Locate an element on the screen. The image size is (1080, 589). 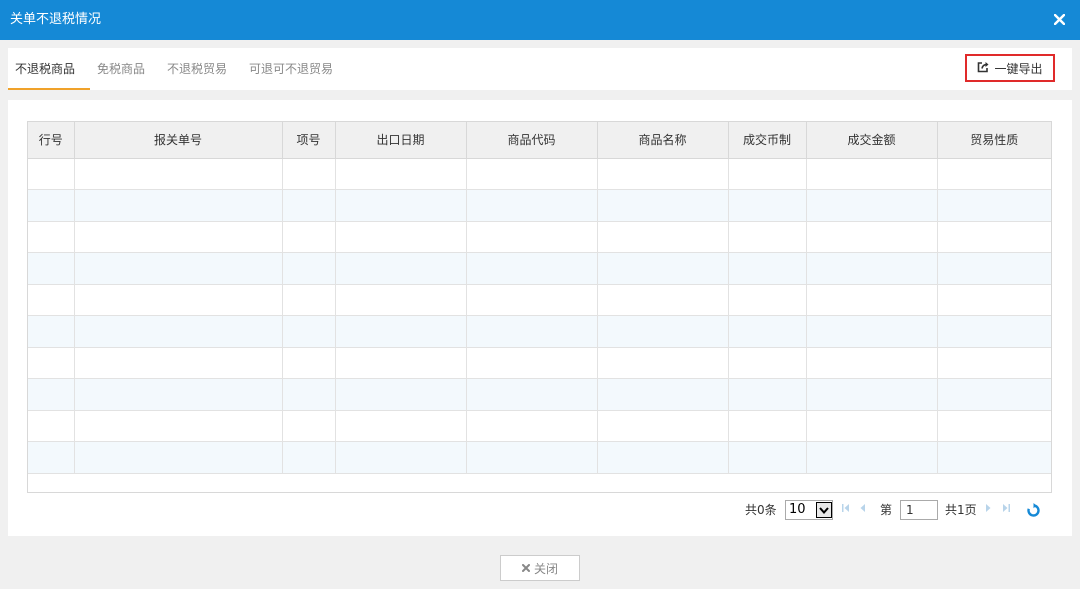
export-button-label: 一键导出 is located at coordinates (1018, 68).